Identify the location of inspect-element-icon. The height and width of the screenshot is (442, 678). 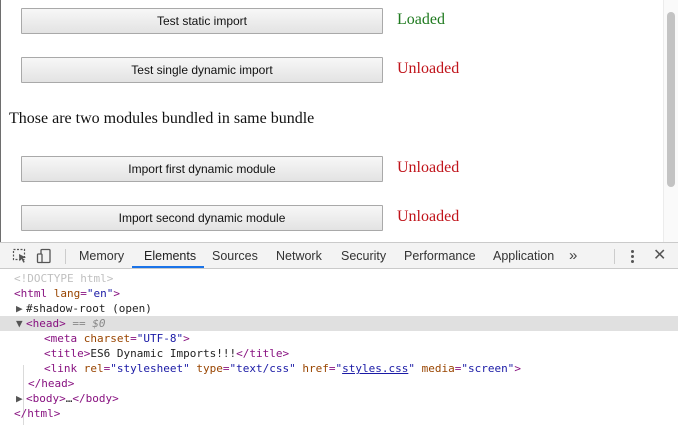
(20, 256).